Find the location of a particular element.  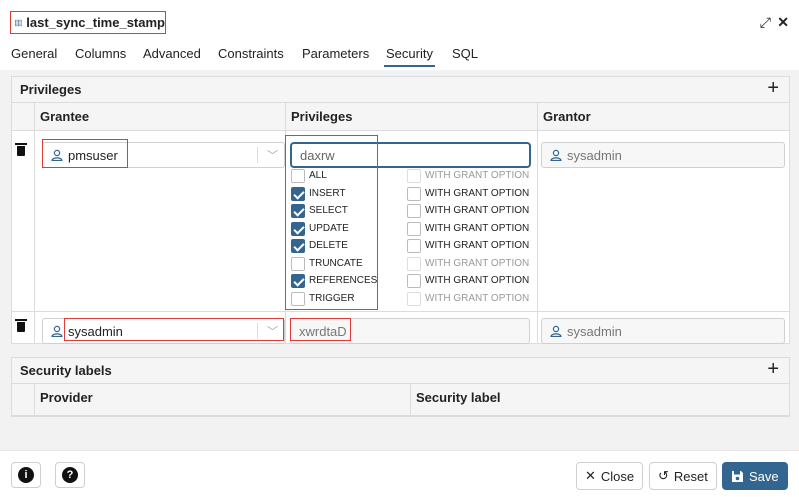

info-icon: i is located at coordinates (26, 475).